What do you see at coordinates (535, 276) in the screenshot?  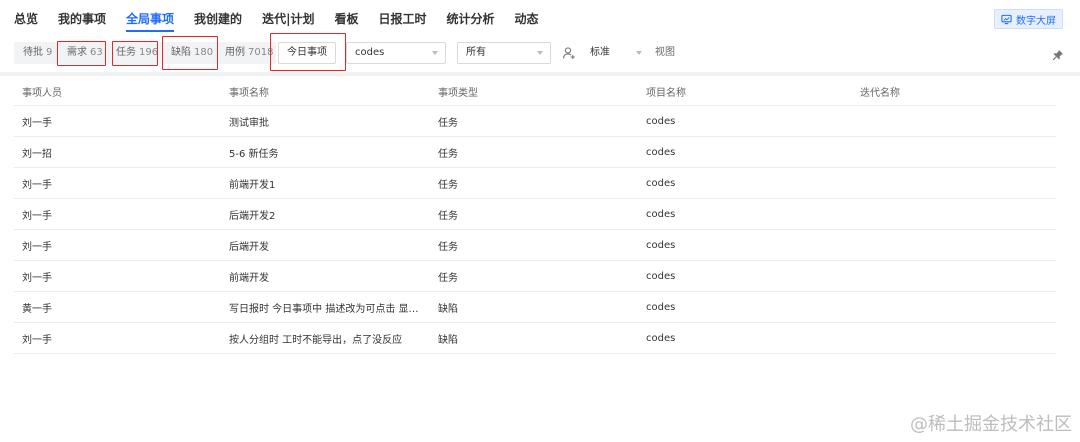 I see `table-row: 刘一手 前端开发 任务 codes` at bounding box center [535, 276].